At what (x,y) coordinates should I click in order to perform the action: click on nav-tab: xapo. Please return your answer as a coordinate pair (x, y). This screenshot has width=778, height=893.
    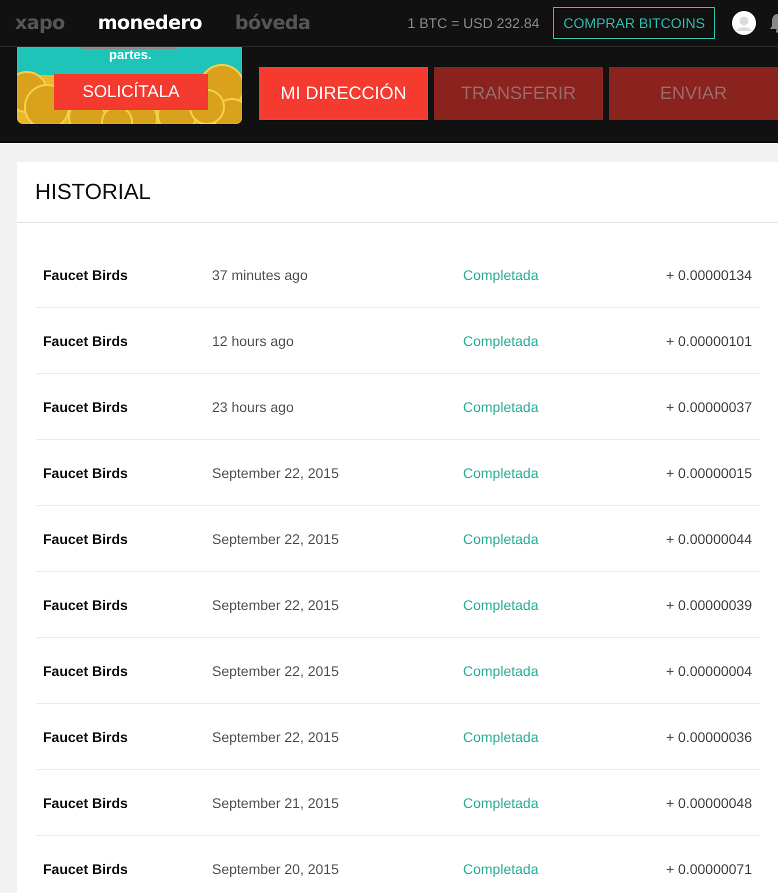
    Looking at the image, I should click on (40, 23).